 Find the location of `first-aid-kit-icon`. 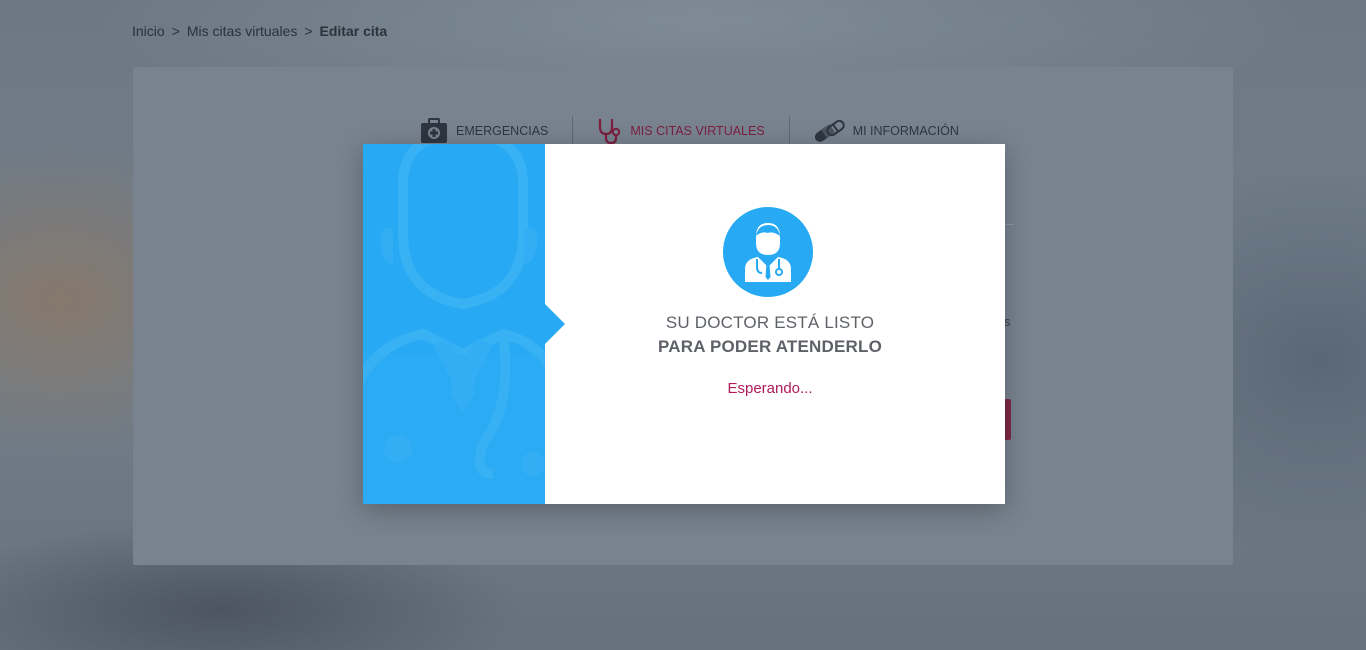

first-aid-kit-icon is located at coordinates (434, 130).